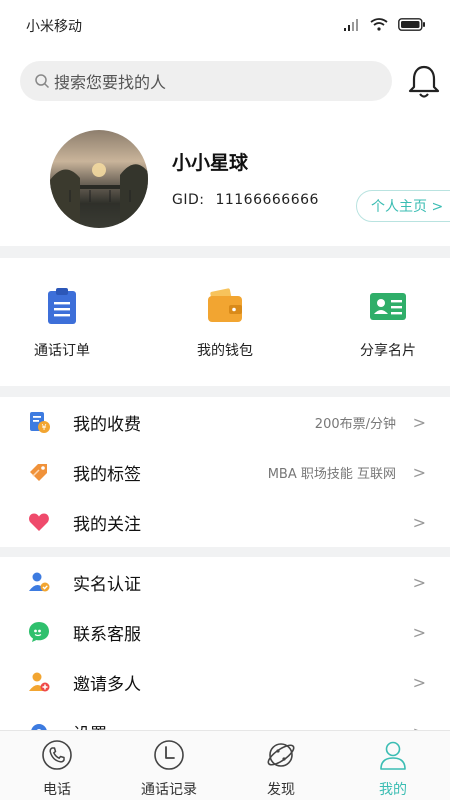 The width and height of the screenshot is (450, 800). What do you see at coordinates (403, 206) in the screenshot?
I see `personal-homepage-button: 个人主页 >` at bounding box center [403, 206].